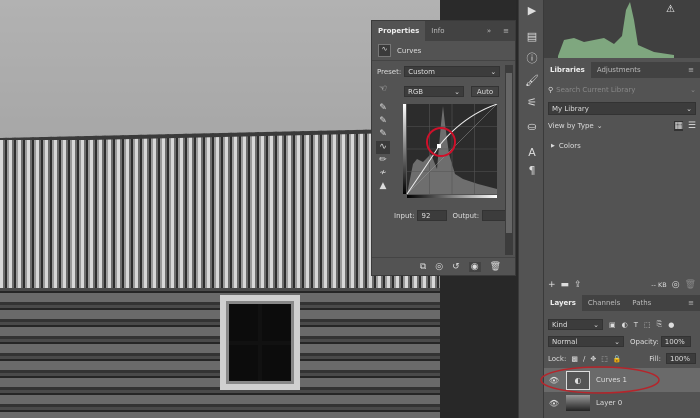  What do you see at coordinates (383, 160) in the screenshot?
I see `pencil-icon: ✏` at bounding box center [383, 160].